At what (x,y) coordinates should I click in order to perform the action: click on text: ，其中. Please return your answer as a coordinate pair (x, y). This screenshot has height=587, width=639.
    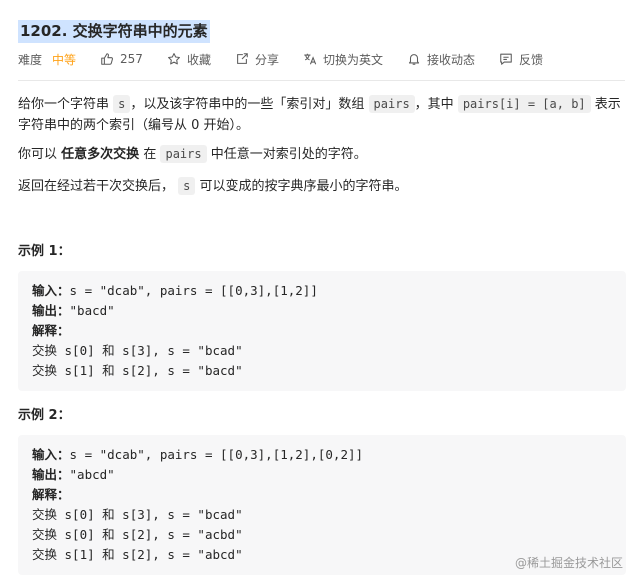
    Looking at the image, I should click on (434, 104).